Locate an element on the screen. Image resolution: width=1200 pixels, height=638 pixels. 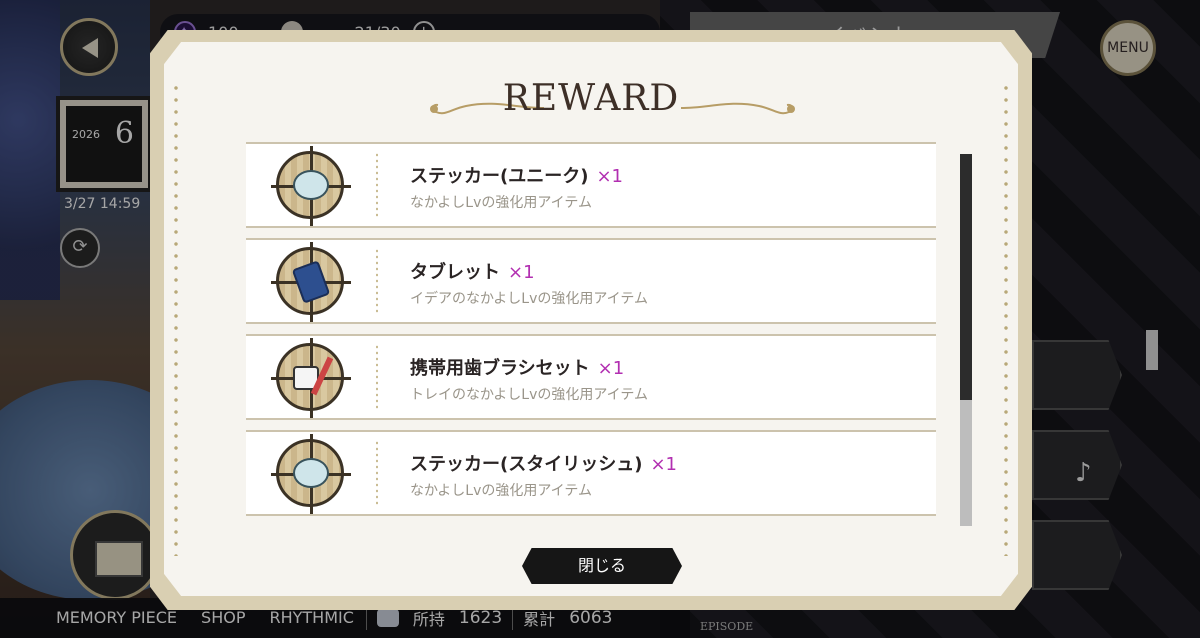
reward-item-name: タブレット ×1 is located at coordinates (472, 271).